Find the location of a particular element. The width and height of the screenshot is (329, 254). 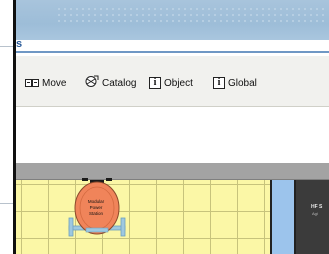

object-label: Object is located at coordinates (178, 83).